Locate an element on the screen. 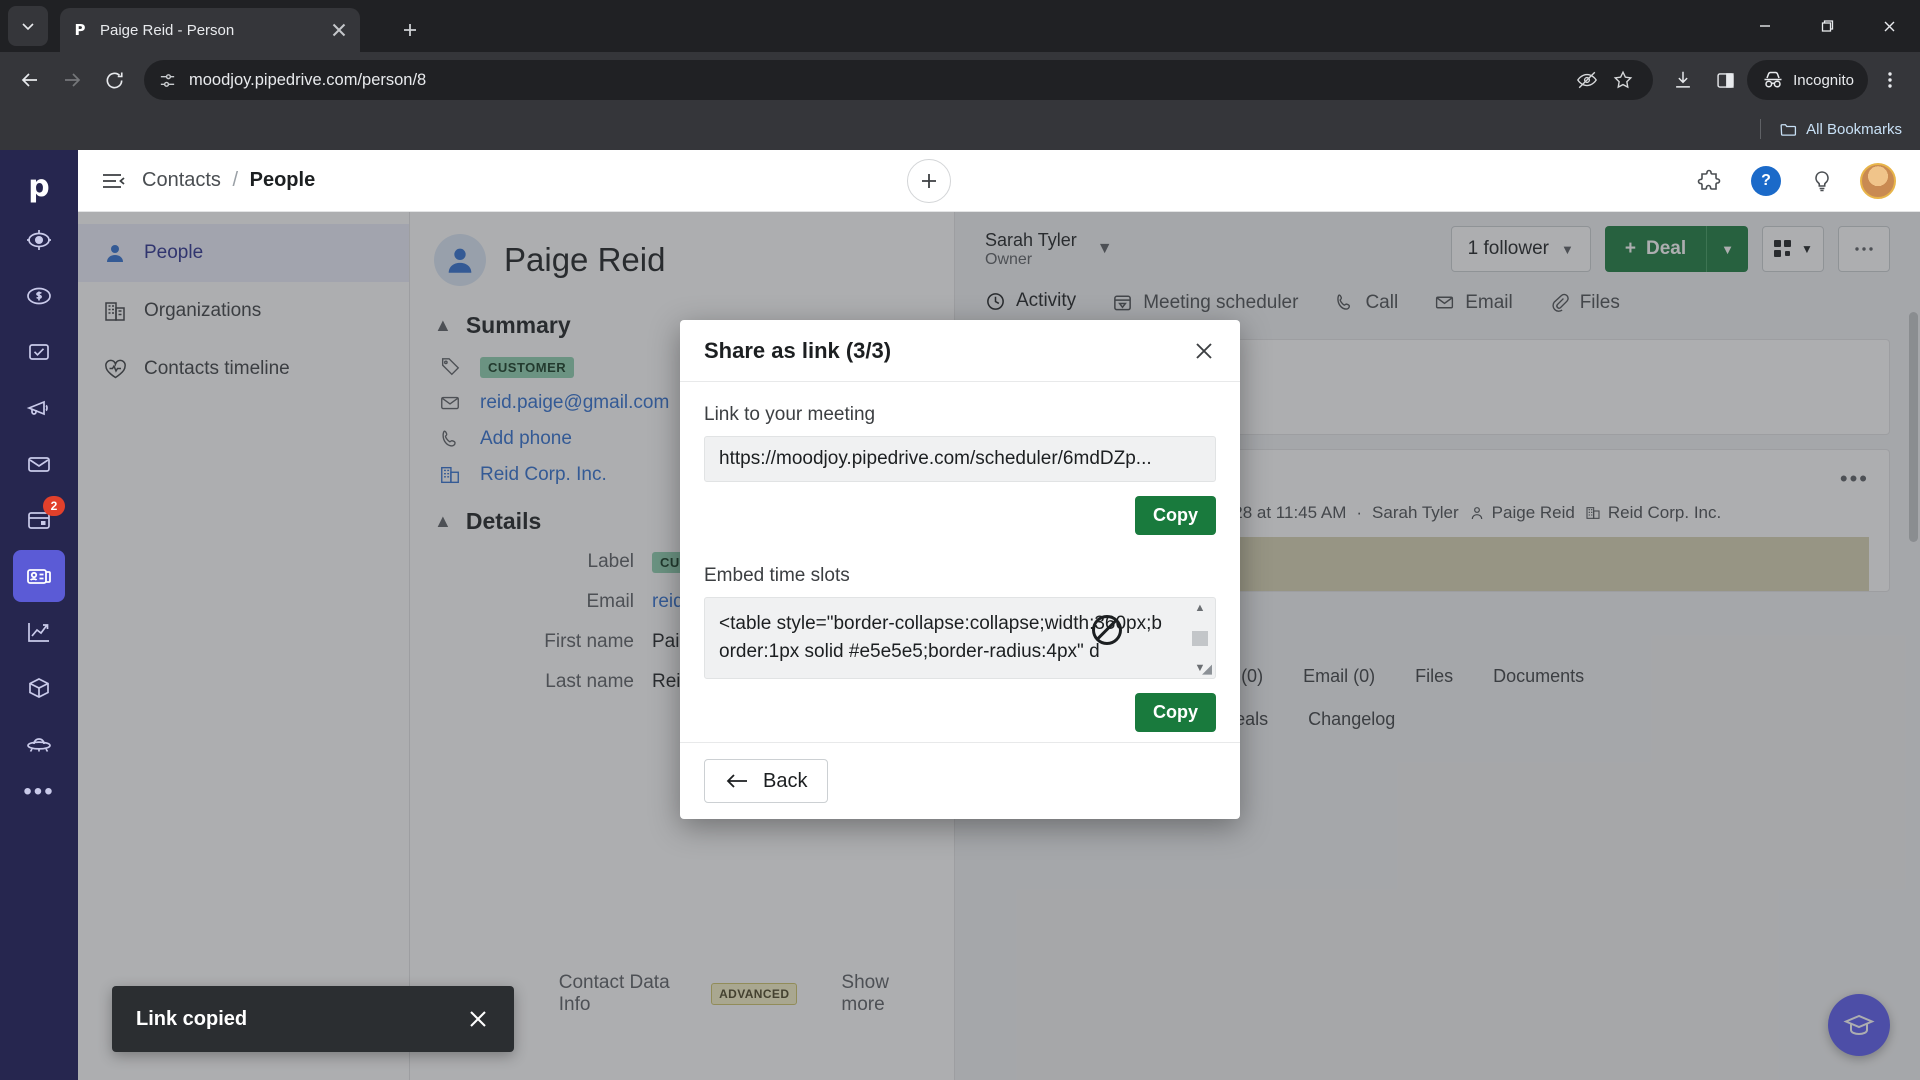  arrow-left-icon is located at coordinates (736, 781).